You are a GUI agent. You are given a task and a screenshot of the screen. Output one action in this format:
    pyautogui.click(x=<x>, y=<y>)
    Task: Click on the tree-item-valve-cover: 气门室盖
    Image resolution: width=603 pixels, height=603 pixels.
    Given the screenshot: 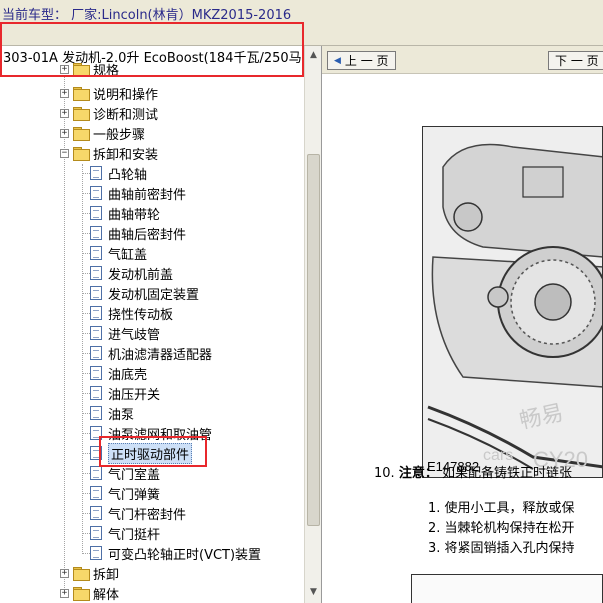 What is the action you would take?
    pyautogui.click(x=125, y=473)
    